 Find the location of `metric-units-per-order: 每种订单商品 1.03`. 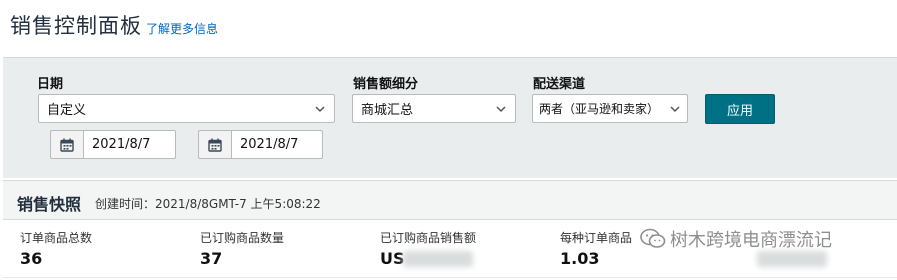

metric-units-per-order: 每种订单商品 1.03 is located at coordinates (596, 248).